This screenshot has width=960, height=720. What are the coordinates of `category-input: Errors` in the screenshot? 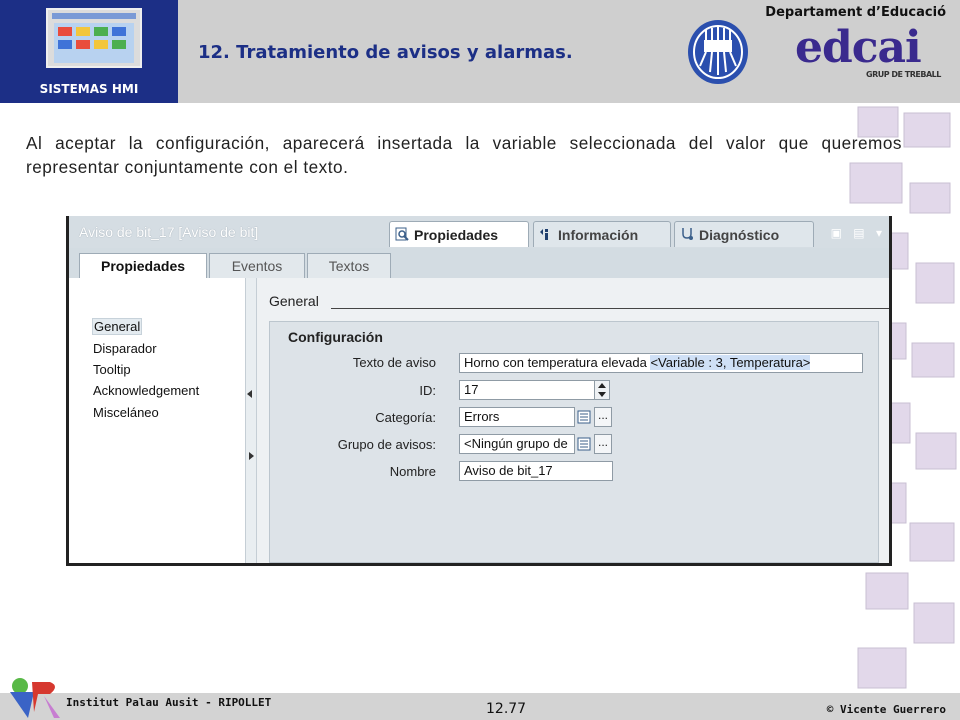 It's located at (517, 417).